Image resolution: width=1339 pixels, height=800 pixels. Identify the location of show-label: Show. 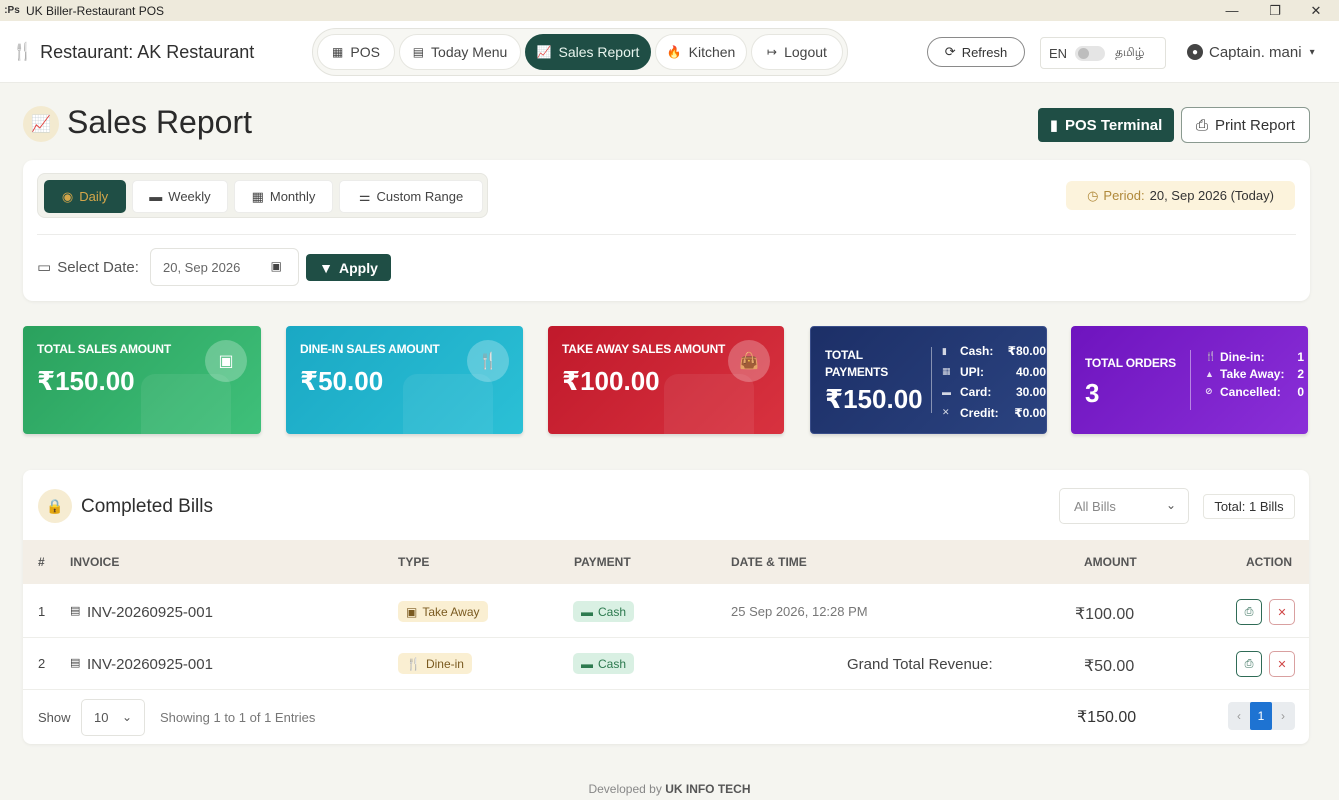
(54, 717).